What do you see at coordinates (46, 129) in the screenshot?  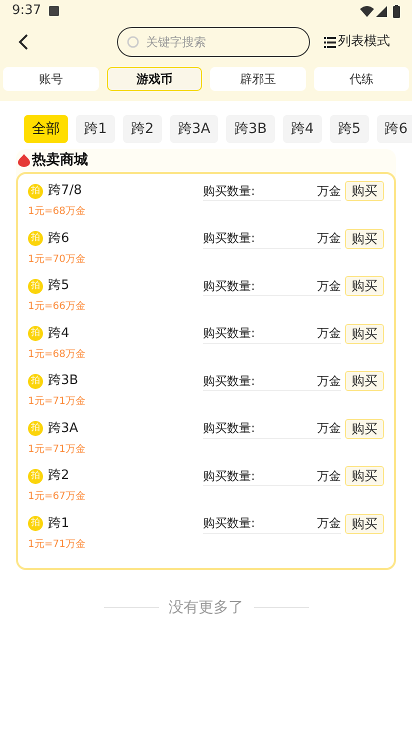 I see `server-filter-chip: 全部` at bounding box center [46, 129].